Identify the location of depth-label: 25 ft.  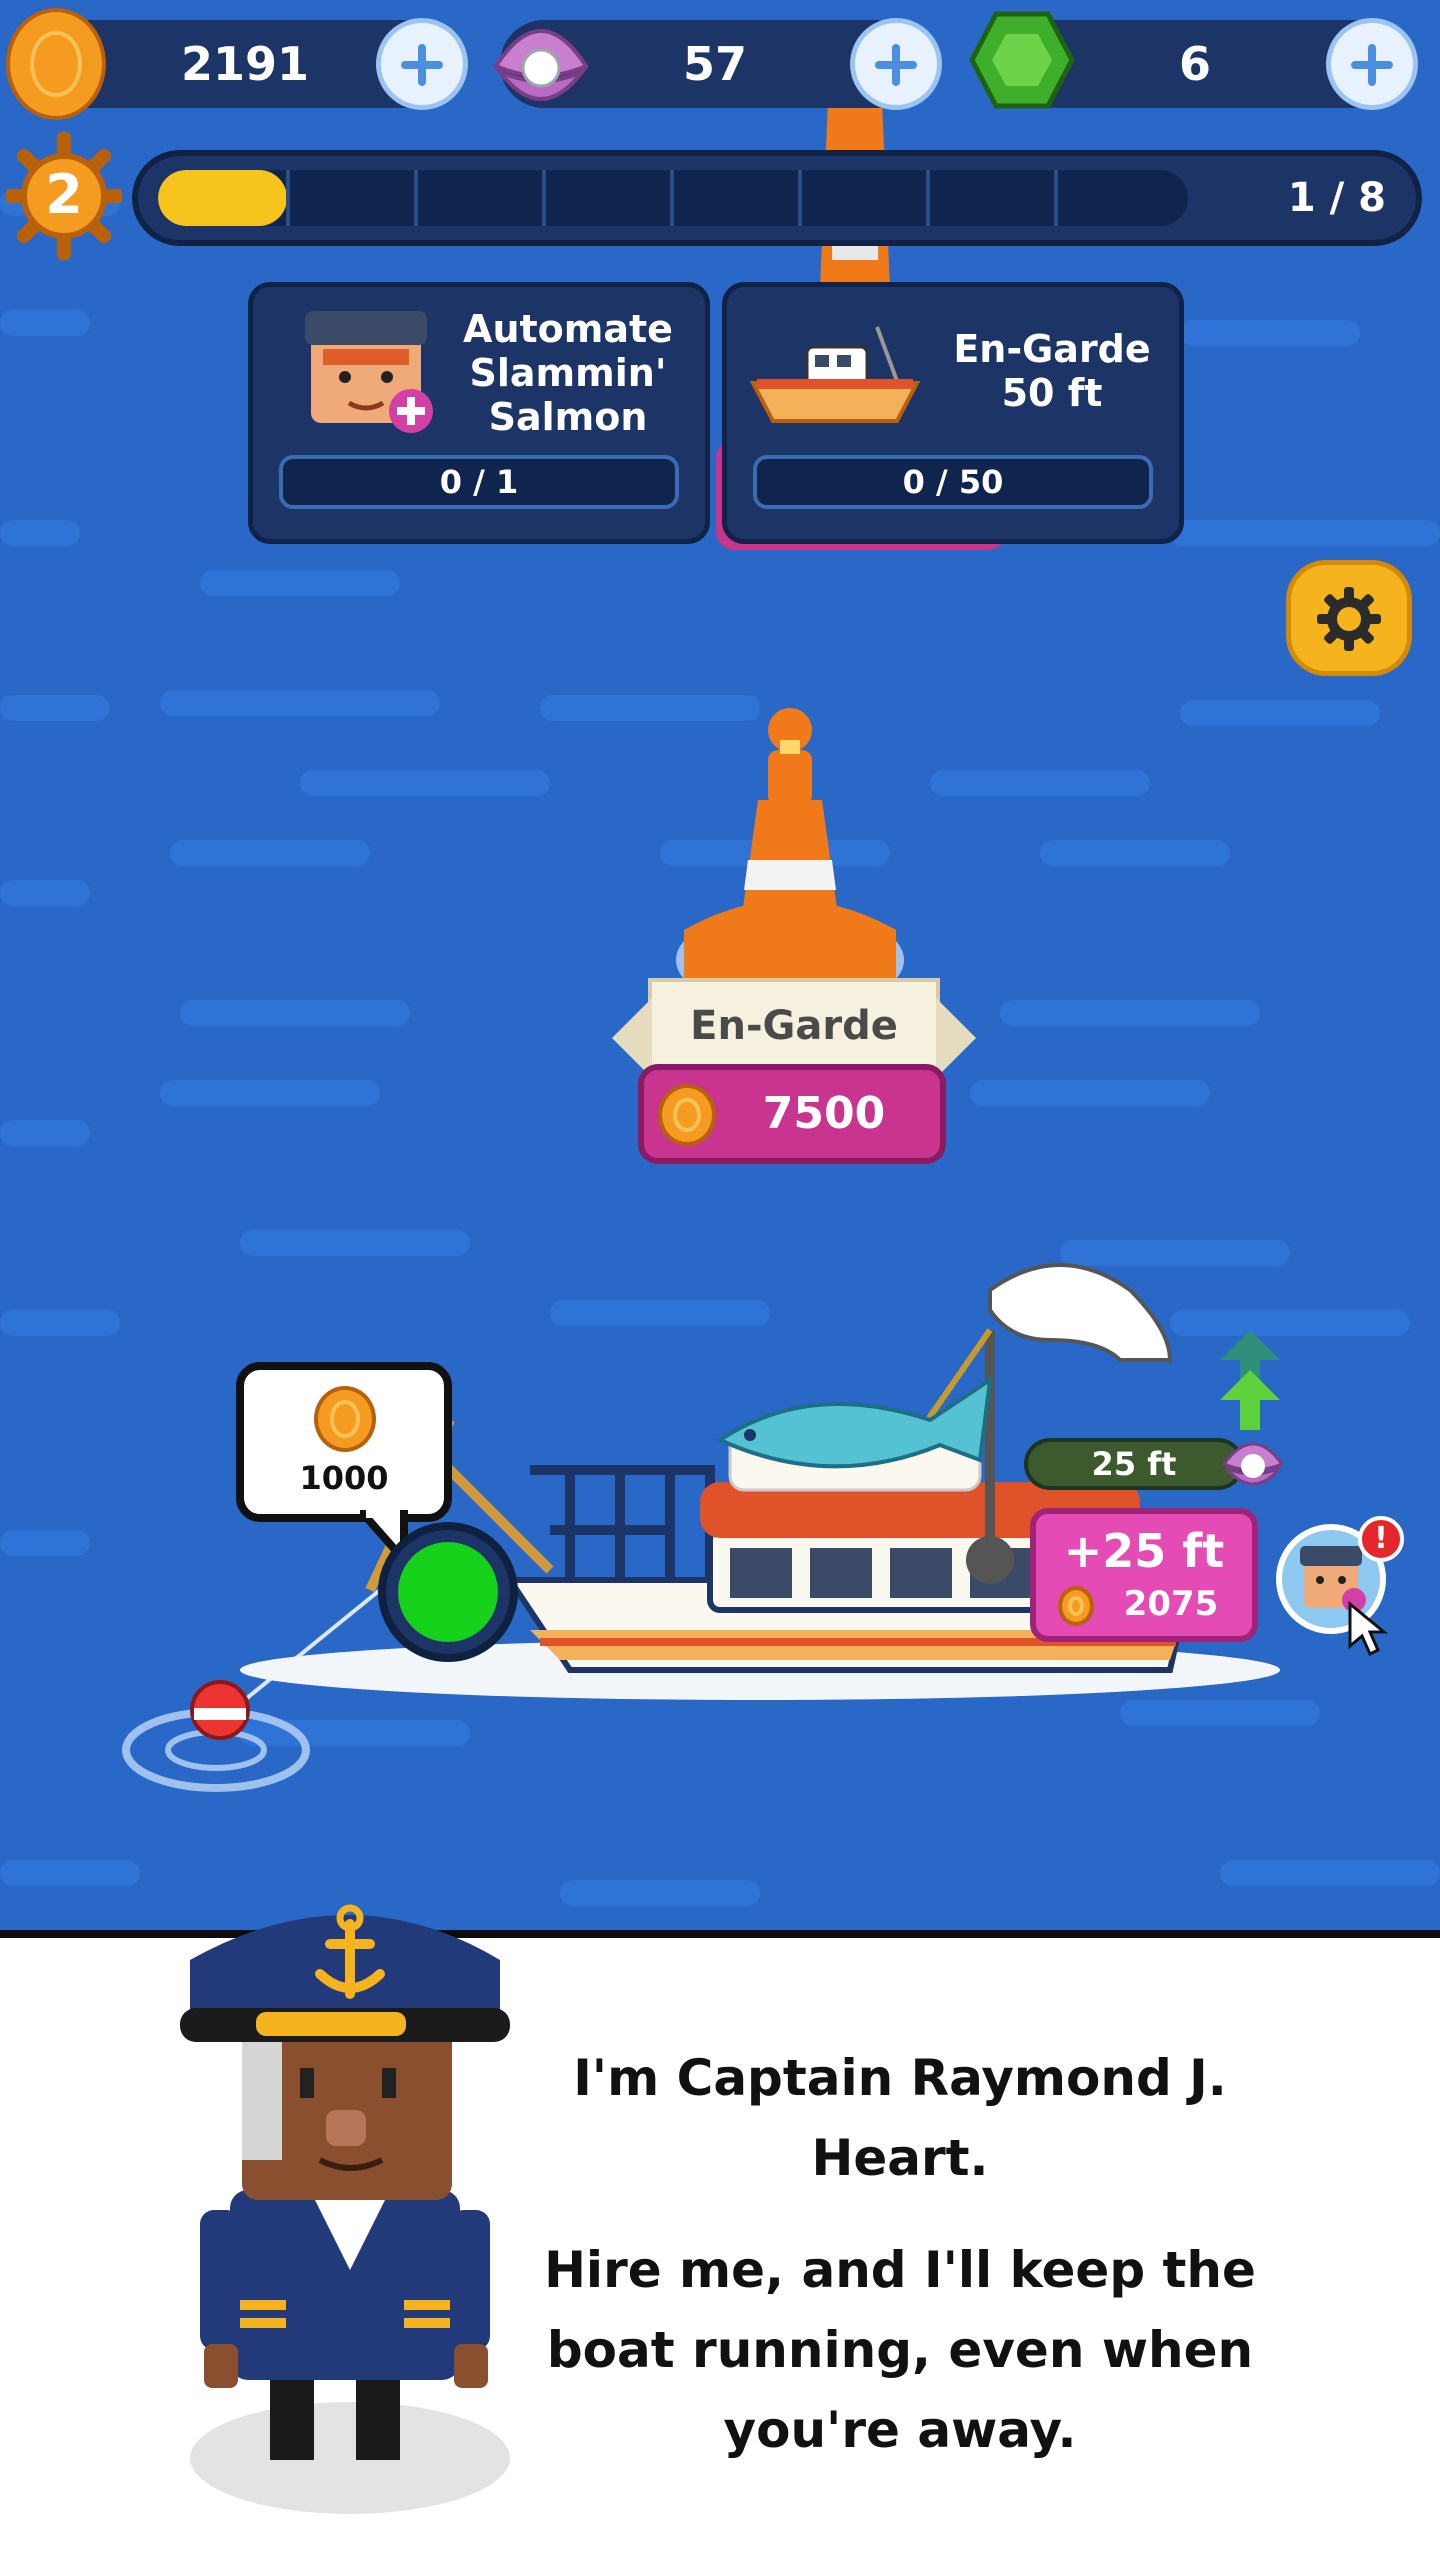
(1134, 1464).